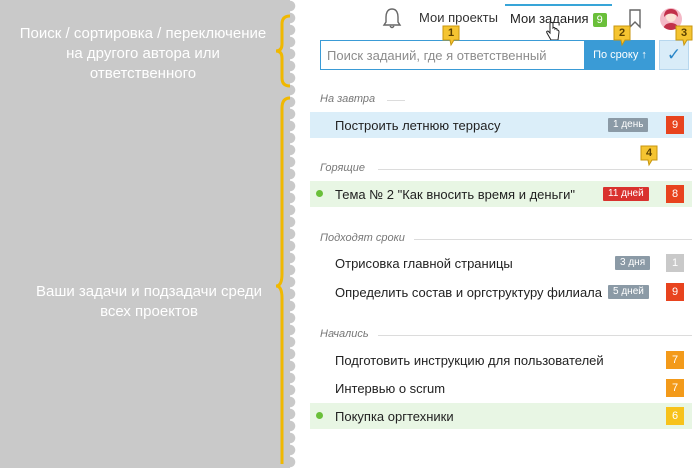  I want to click on task-due-badge: 3 дня, so click(633, 263).